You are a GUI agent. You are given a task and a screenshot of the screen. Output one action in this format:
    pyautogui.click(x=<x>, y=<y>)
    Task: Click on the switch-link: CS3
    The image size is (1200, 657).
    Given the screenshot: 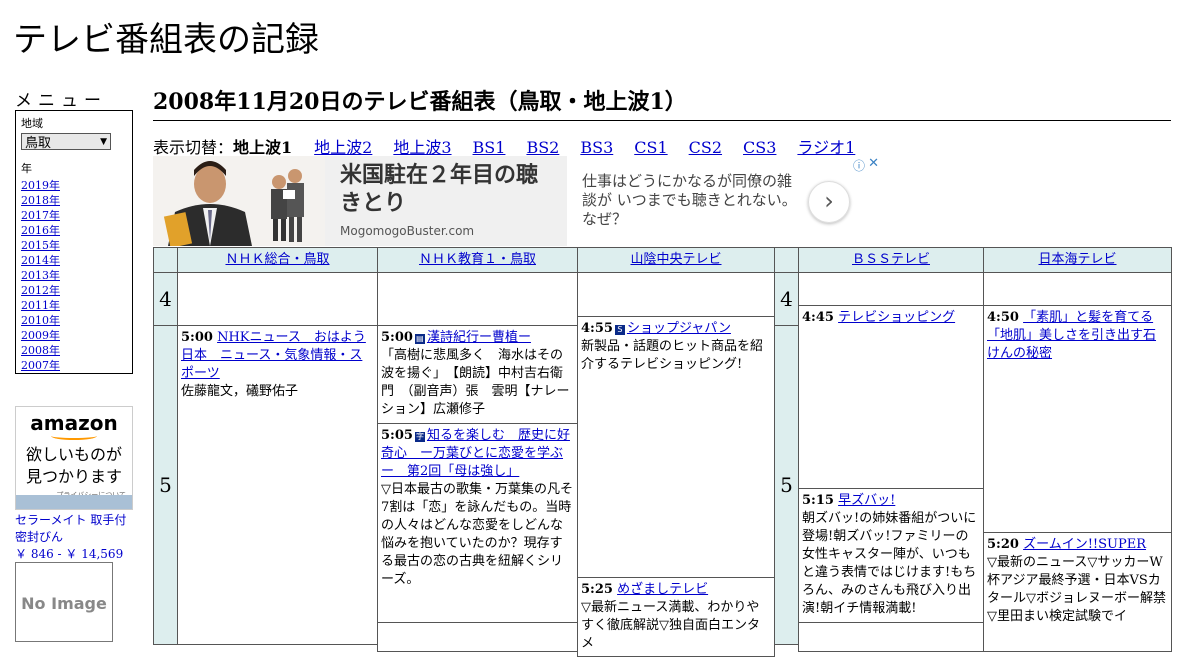 What is the action you would take?
    pyautogui.click(x=759, y=147)
    